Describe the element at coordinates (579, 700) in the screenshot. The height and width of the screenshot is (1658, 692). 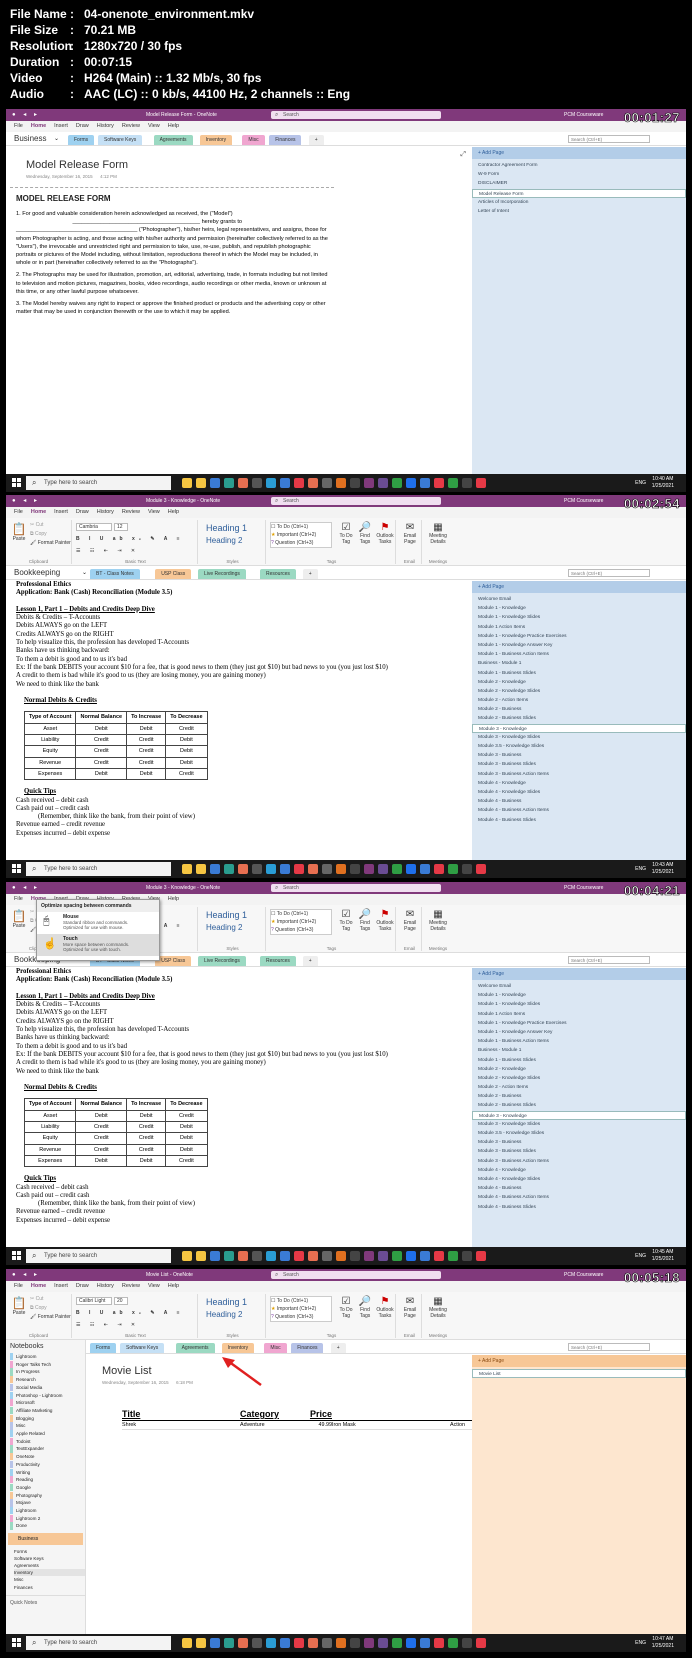
I see `page-list-item: Module 2 - Action Items` at that location.